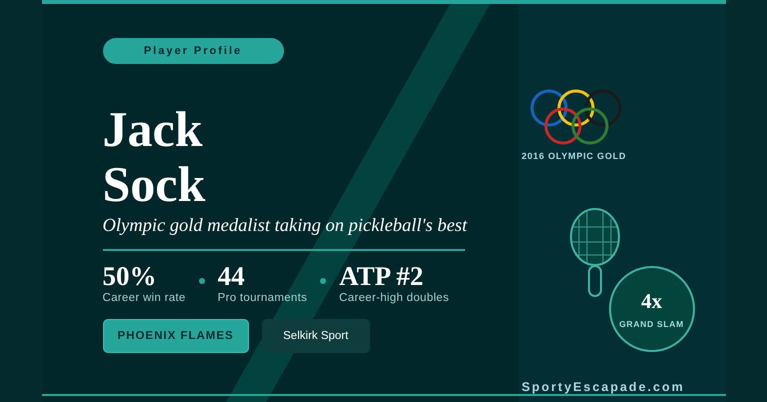 The image size is (767, 402). Describe the element at coordinates (603, 387) in the screenshot. I see `site-name: SportyEscapade.com` at that location.